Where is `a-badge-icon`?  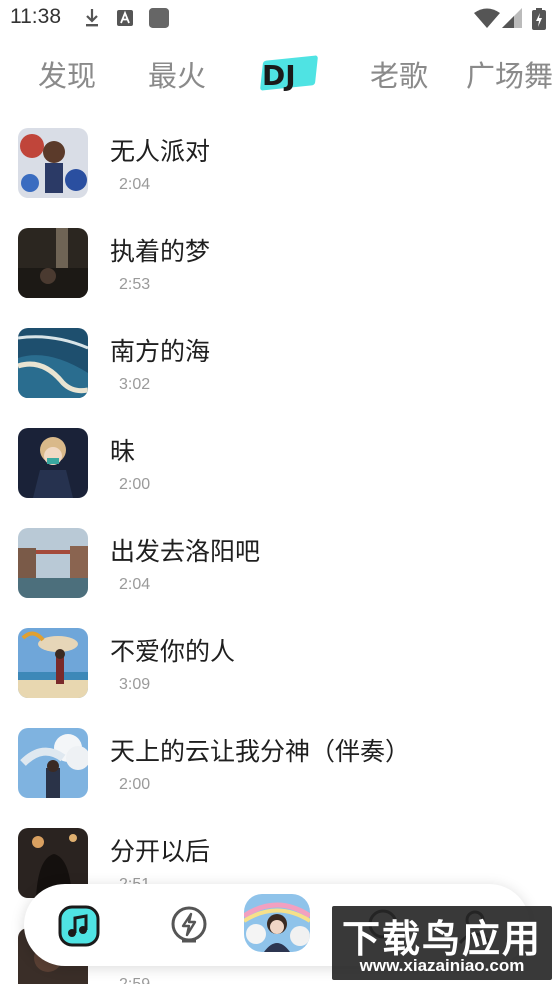 a-badge-icon is located at coordinates (125, 18).